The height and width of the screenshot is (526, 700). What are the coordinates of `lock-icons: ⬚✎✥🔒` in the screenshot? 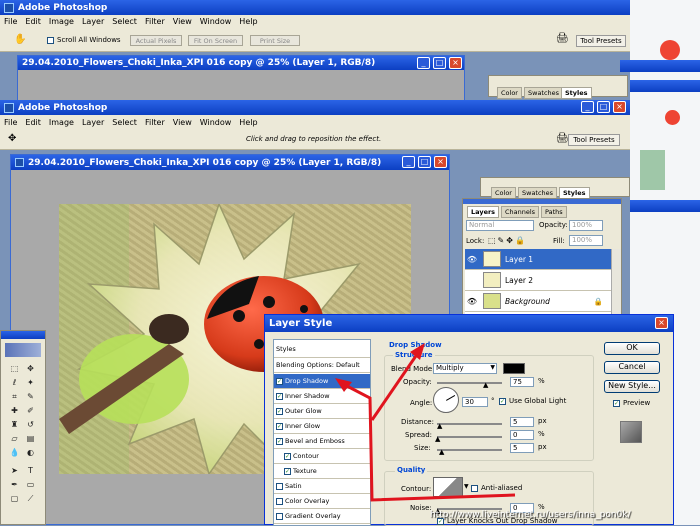 It's located at (507, 240).